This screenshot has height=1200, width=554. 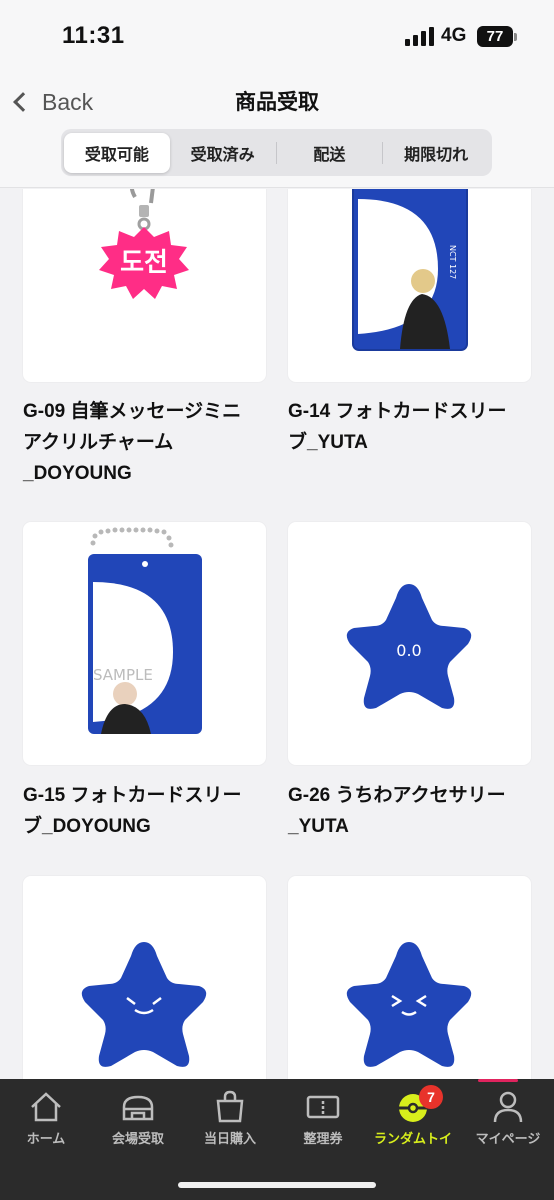 I want to click on tab-venue-pickup: 会場受取, so click(x=138, y=1118).